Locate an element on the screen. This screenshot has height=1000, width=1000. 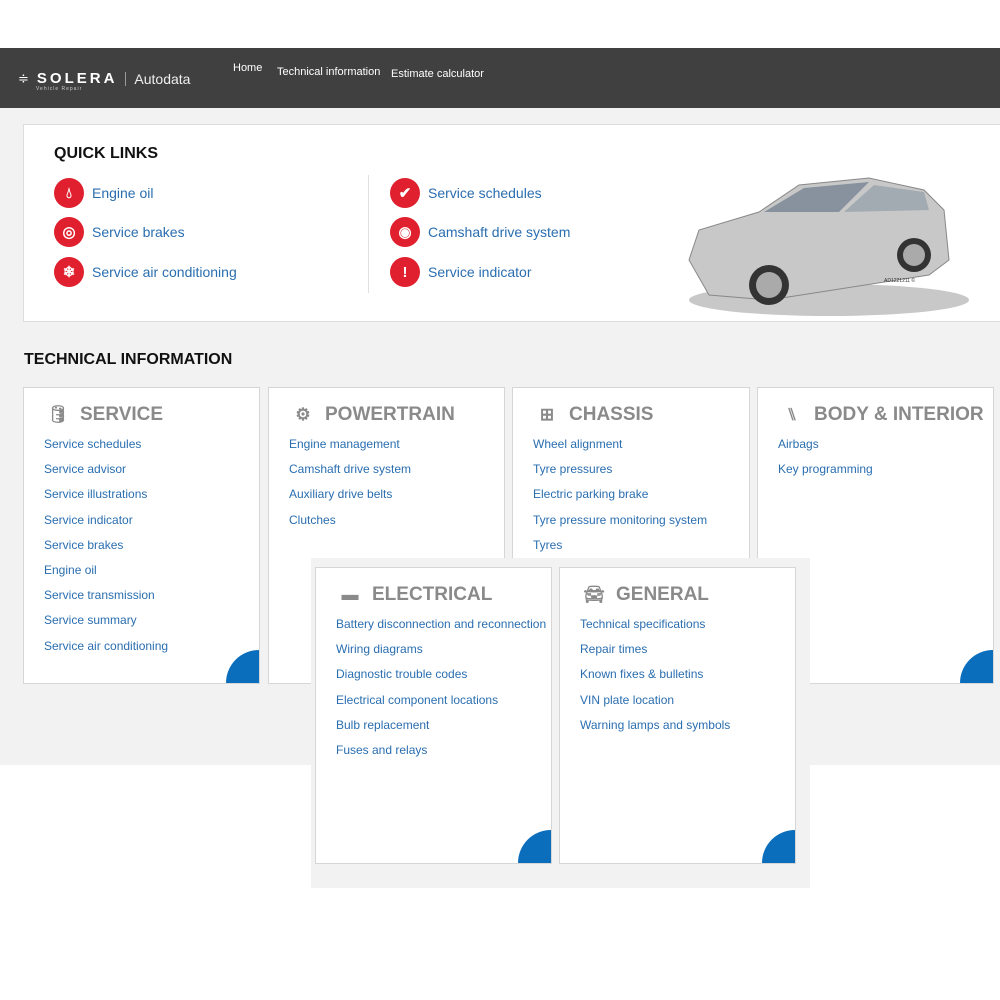
solera-logo-icon: ≑ is located at coordinates (23, 78).